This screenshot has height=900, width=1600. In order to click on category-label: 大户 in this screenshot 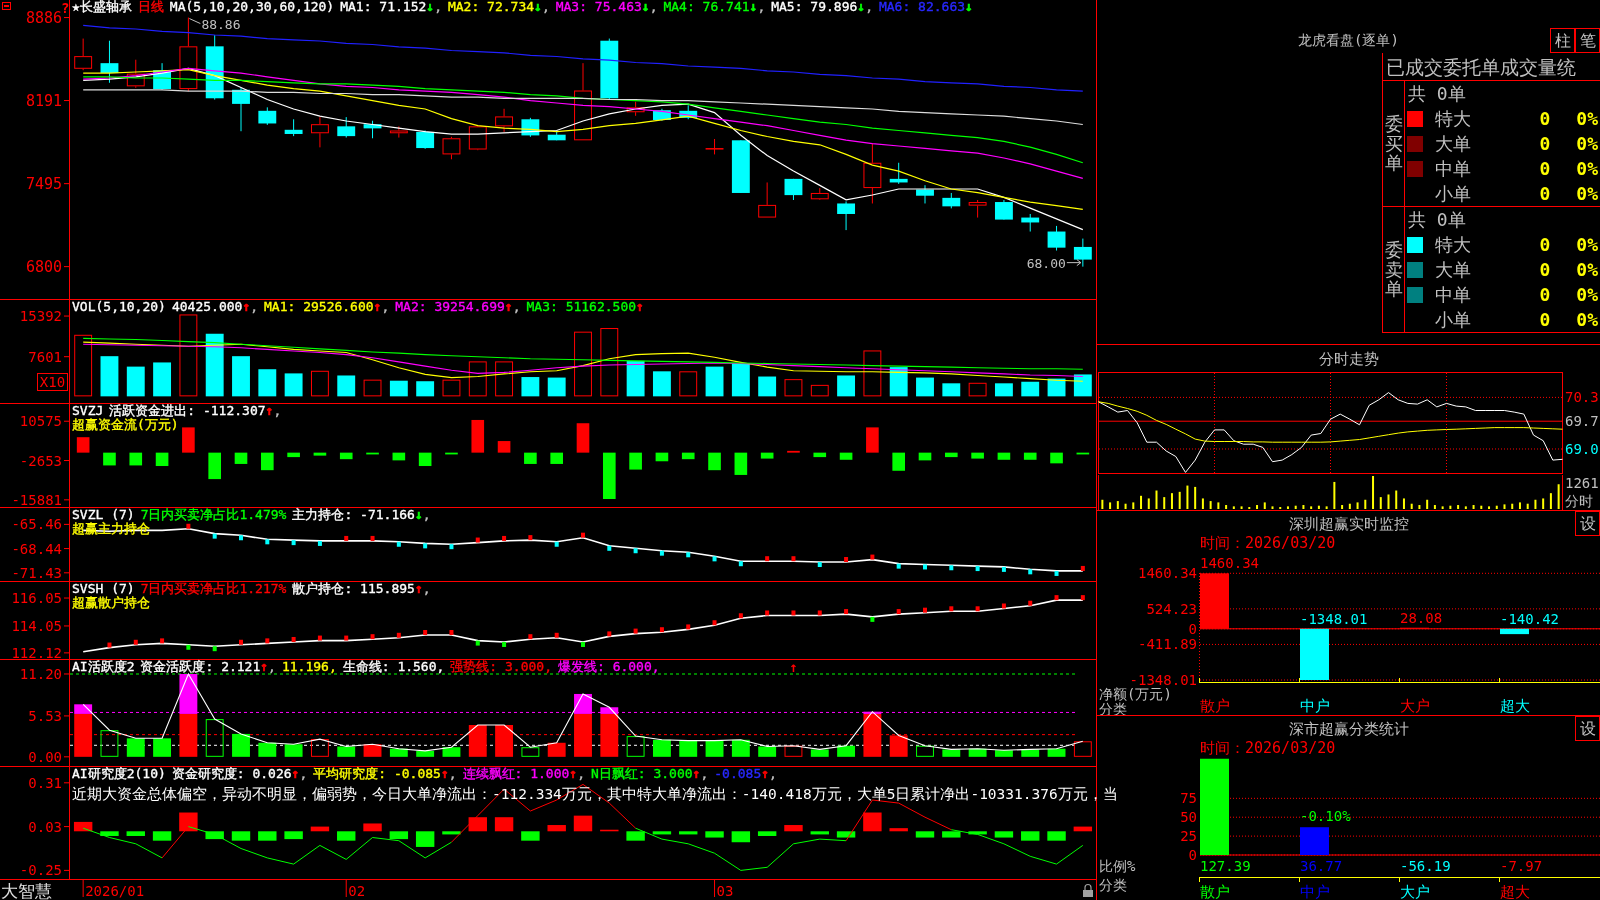, I will do `click(1415, 706)`.